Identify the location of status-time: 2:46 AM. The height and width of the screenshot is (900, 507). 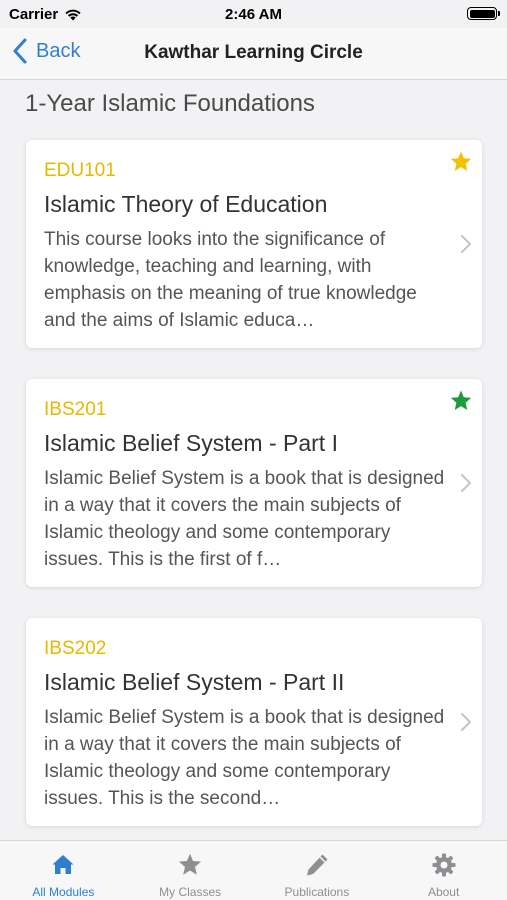
(253, 14).